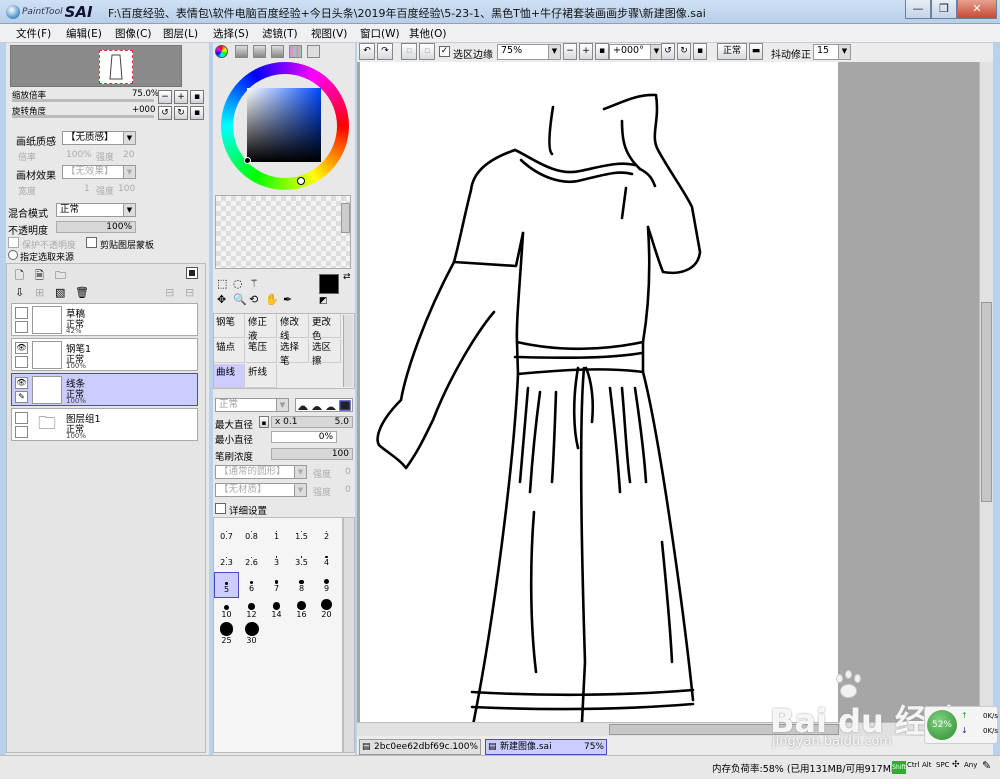 The width and height of the screenshot is (1000, 779). Describe the element at coordinates (165, 113) in the screenshot. I see `rotate-ccw-button: ↺` at that location.